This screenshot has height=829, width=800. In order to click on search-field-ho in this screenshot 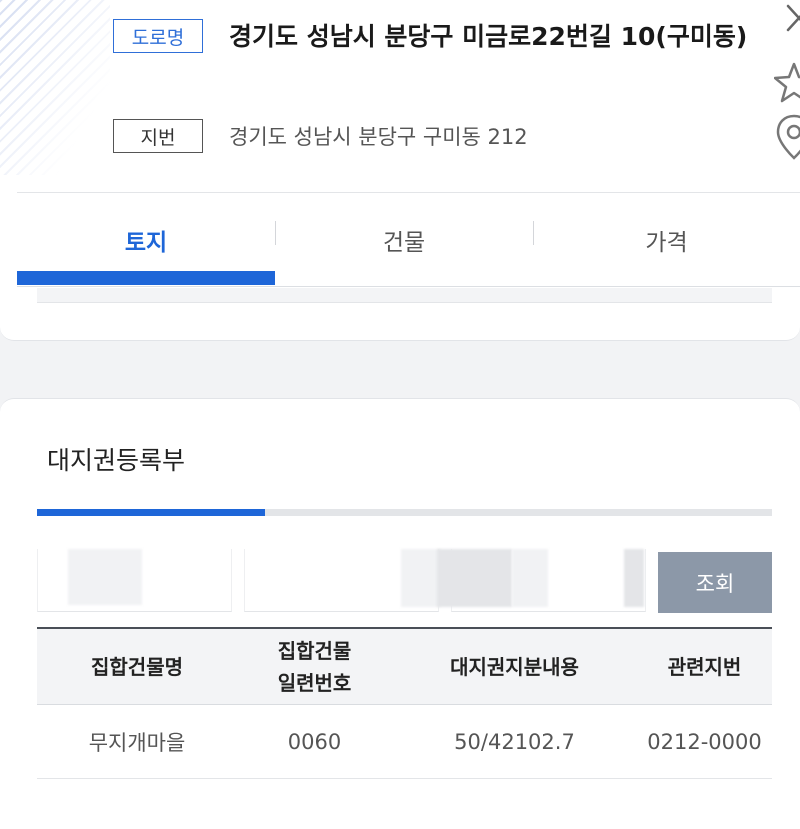, I will do `click(541, 580)`.